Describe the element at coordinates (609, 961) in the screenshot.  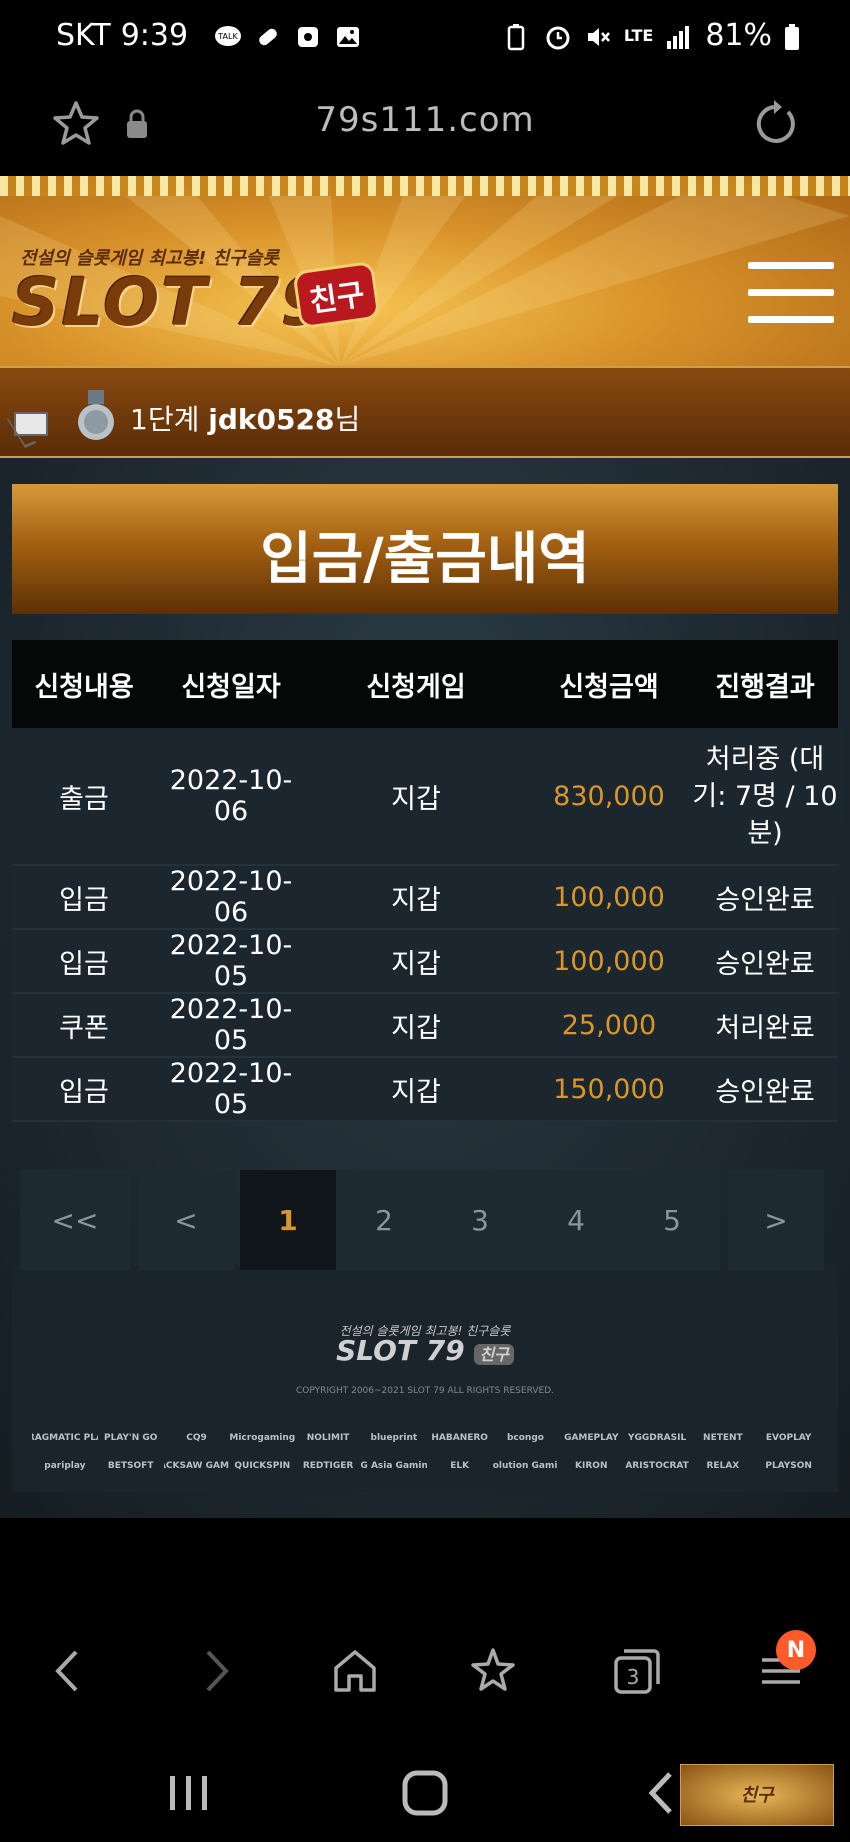
I see `cell-amount: 100,000` at that location.